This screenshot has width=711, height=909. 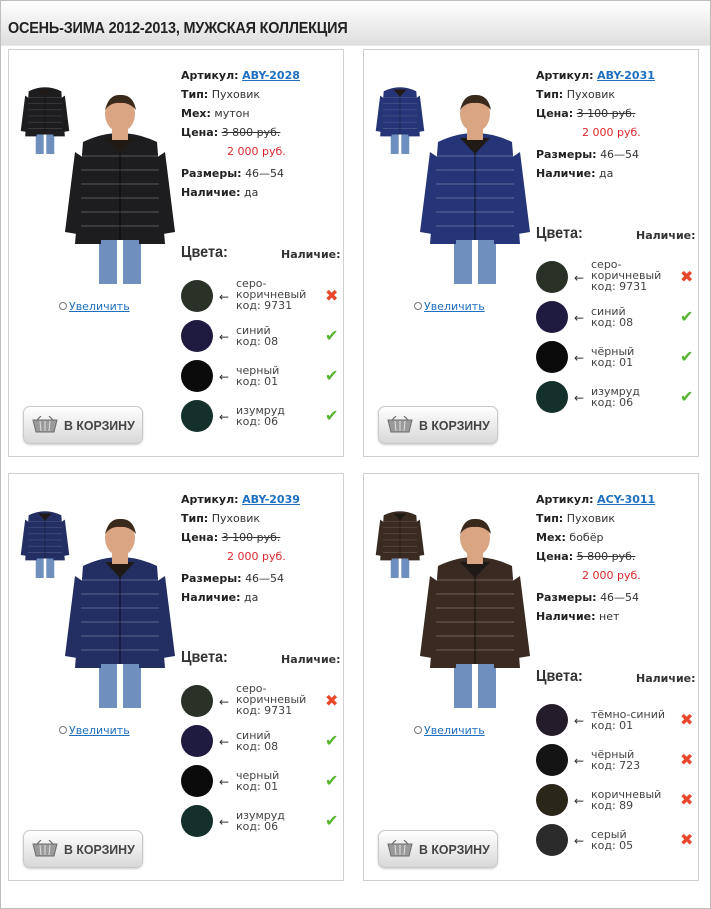 I want to click on article-link: ABY-2039, so click(x=271, y=499).